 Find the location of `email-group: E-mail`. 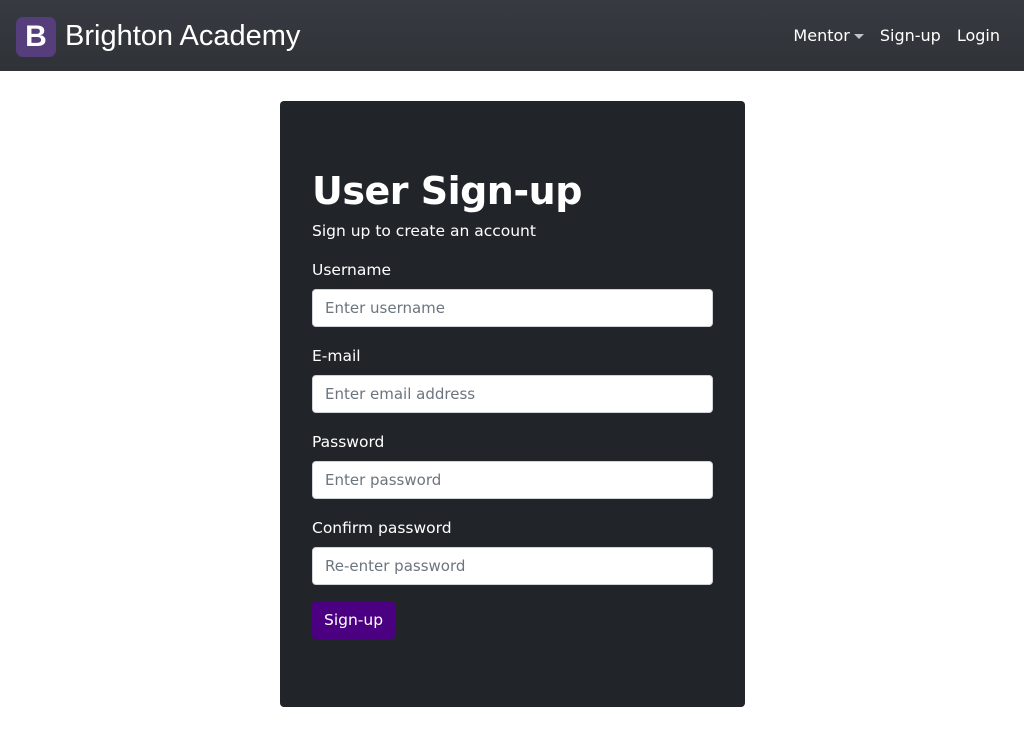

email-group: E-mail is located at coordinates (512, 380).